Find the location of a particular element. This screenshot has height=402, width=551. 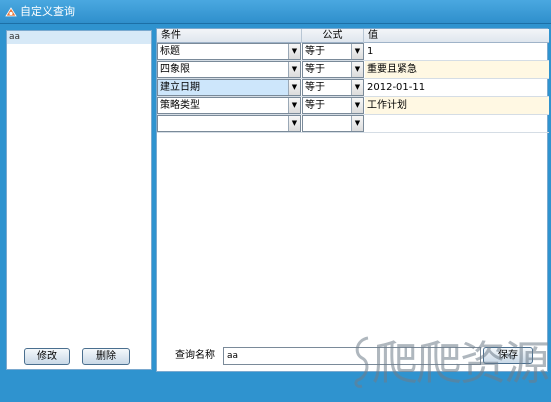

formula-select: ▼ is located at coordinates (333, 123).